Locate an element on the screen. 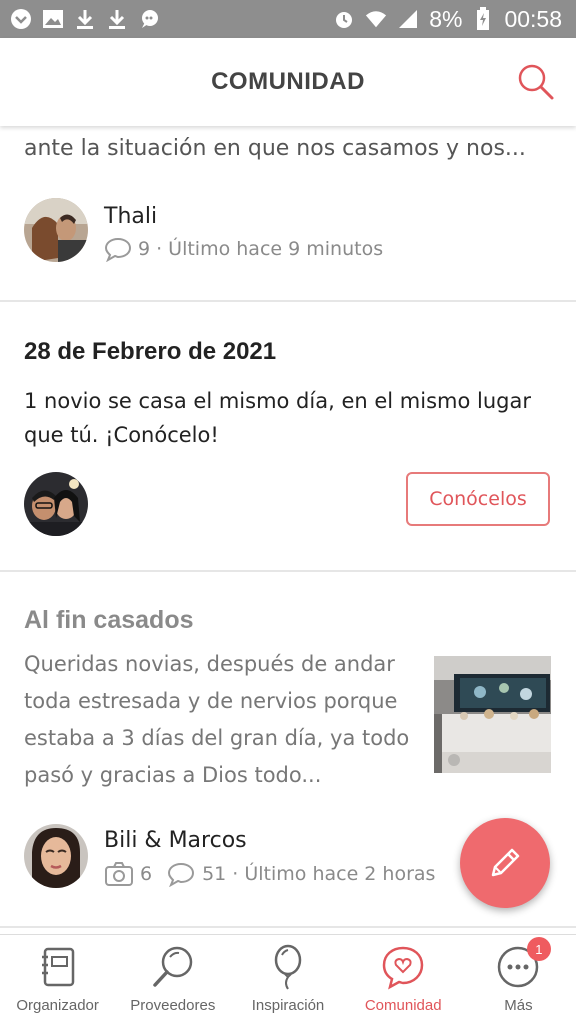 The height and width of the screenshot is (1024, 576). signal-icon is located at coordinates (408, 19).